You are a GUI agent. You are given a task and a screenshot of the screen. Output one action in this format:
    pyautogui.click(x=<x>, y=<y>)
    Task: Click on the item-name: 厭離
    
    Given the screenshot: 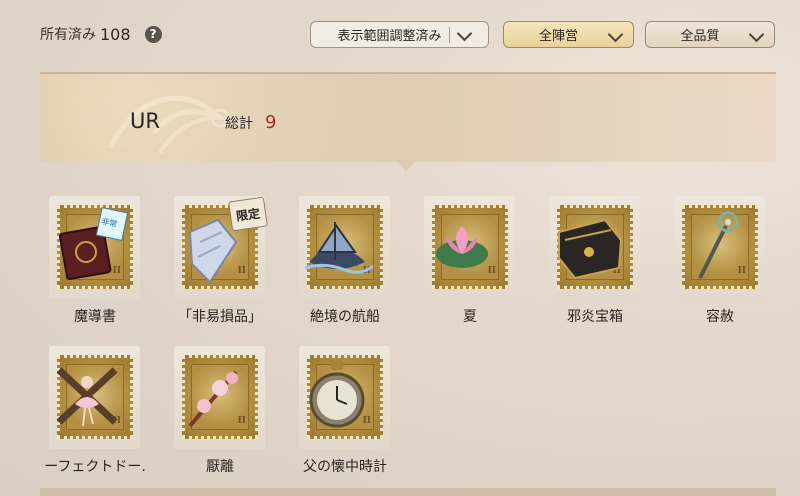 What is the action you would take?
    pyautogui.click(x=220, y=467)
    